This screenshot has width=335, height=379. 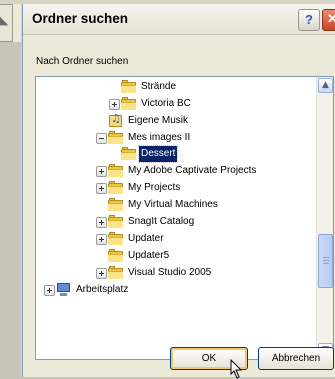 What do you see at coordinates (159, 86) in the screenshot?
I see `tree-item-label: Strände` at bounding box center [159, 86].